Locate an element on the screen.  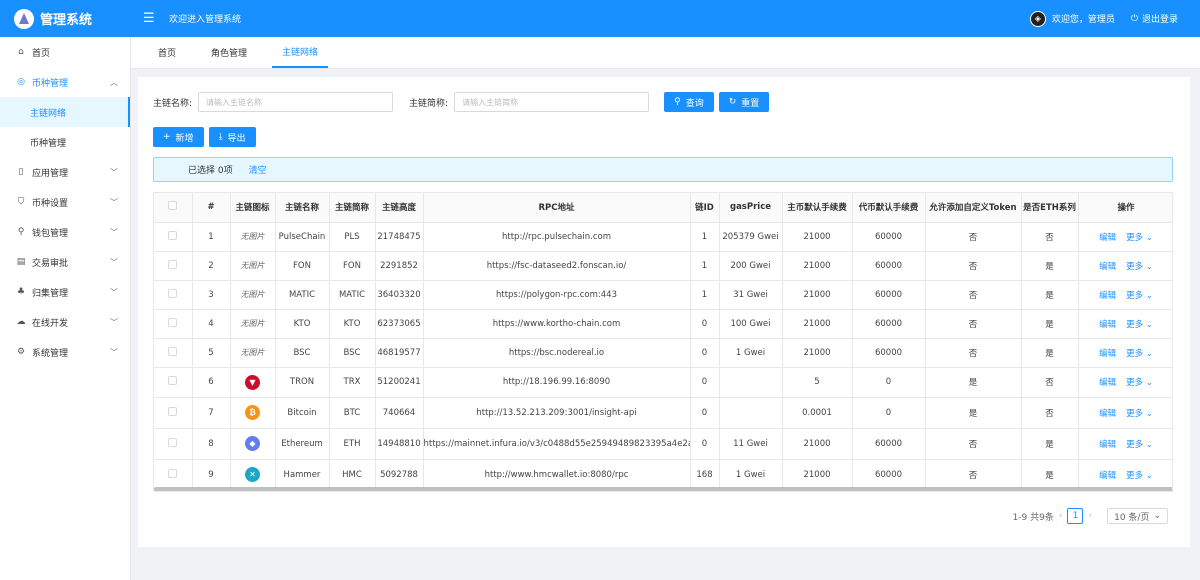
sidebar-item-transaction-approval: ▤ 交易审批 ﹀ is located at coordinates (65, 262).